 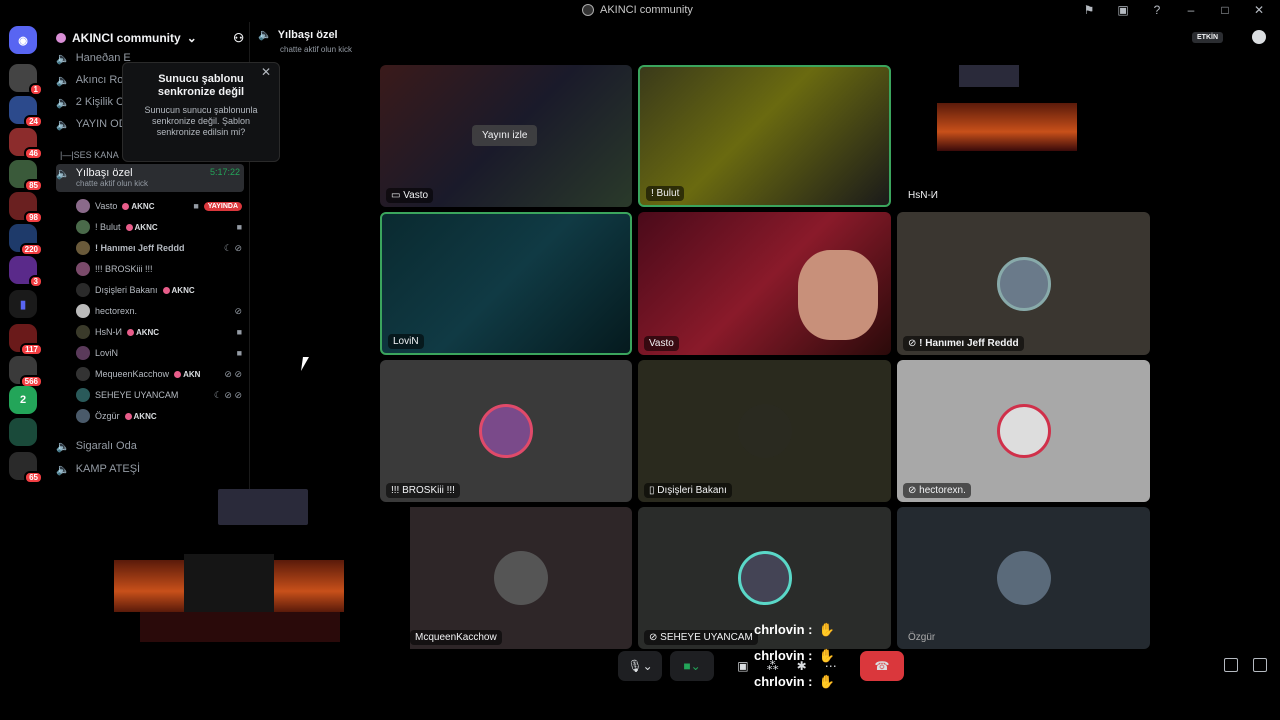 What do you see at coordinates (1207, 37) in the screenshot?
I see `activity-button: ETKİN` at bounding box center [1207, 37].